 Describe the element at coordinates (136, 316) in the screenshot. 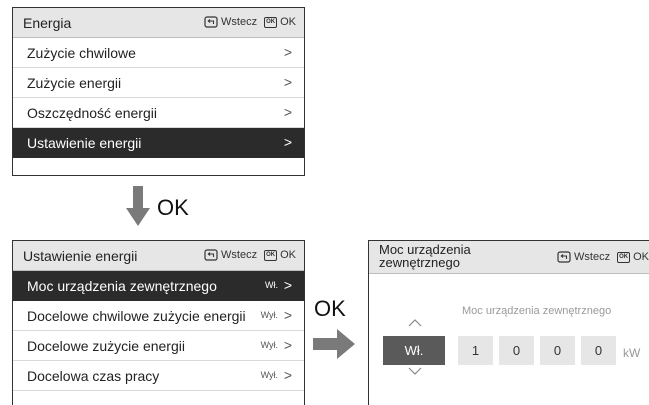

I see `menu-item-label: Docelowe chwilowe zużycie energii` at that location.